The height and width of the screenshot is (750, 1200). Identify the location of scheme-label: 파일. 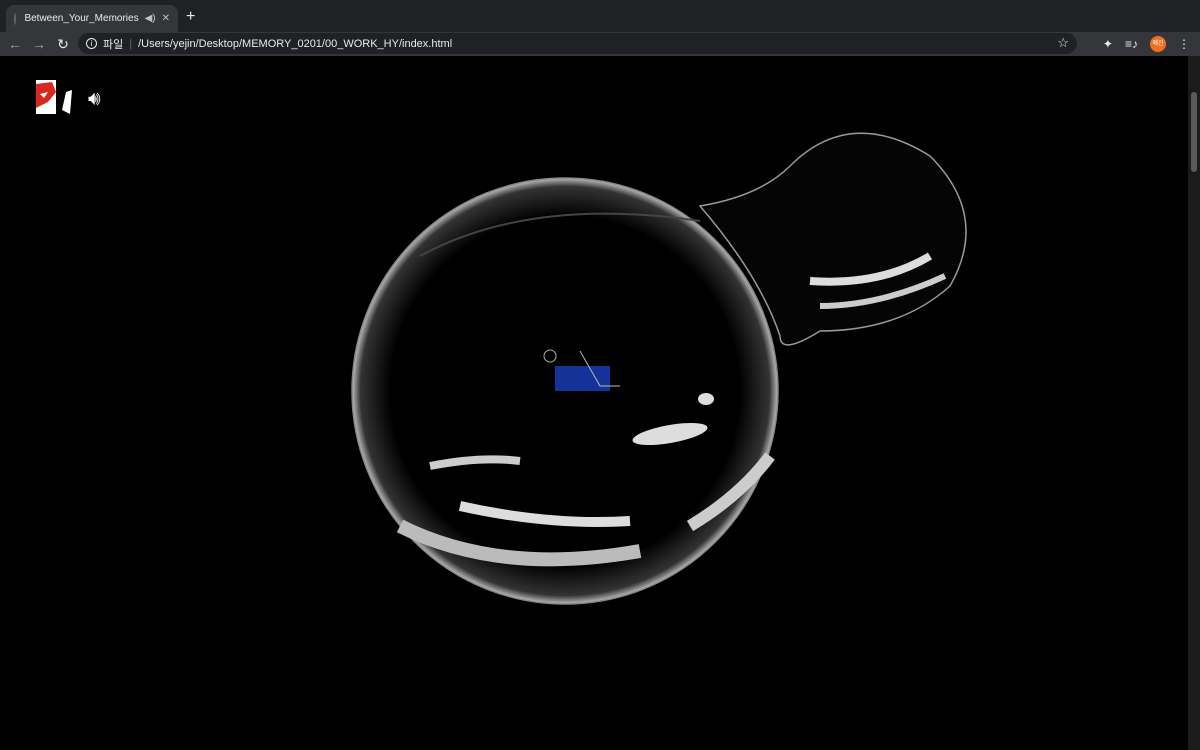
(113, 44).